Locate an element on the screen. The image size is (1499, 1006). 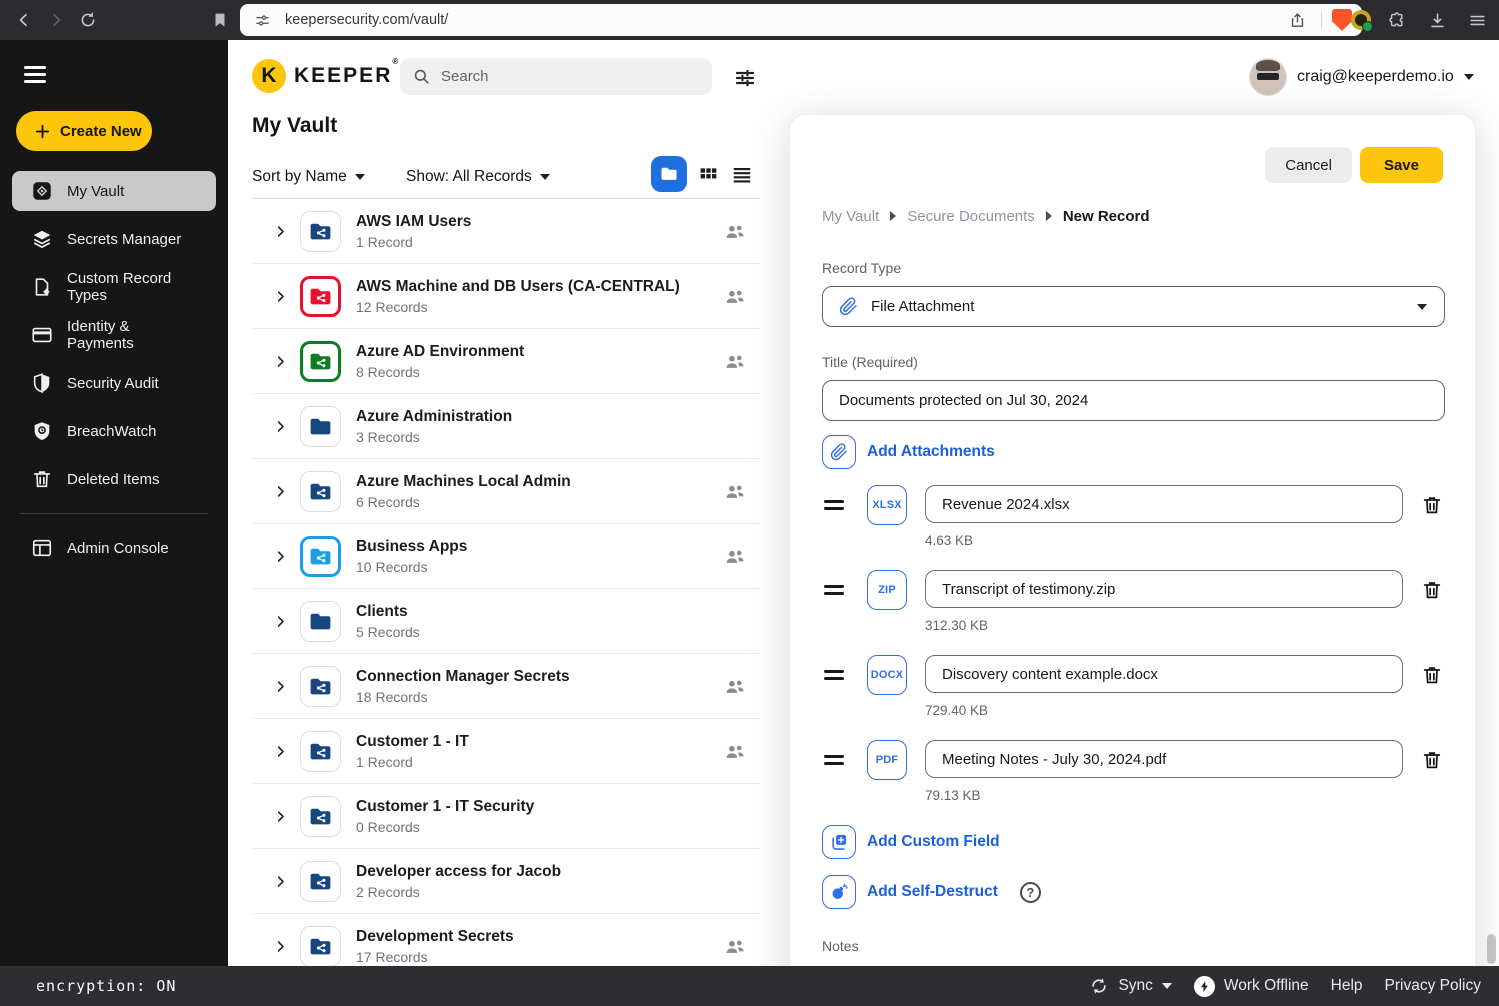
title-input is located at coordinates (1133, 400).